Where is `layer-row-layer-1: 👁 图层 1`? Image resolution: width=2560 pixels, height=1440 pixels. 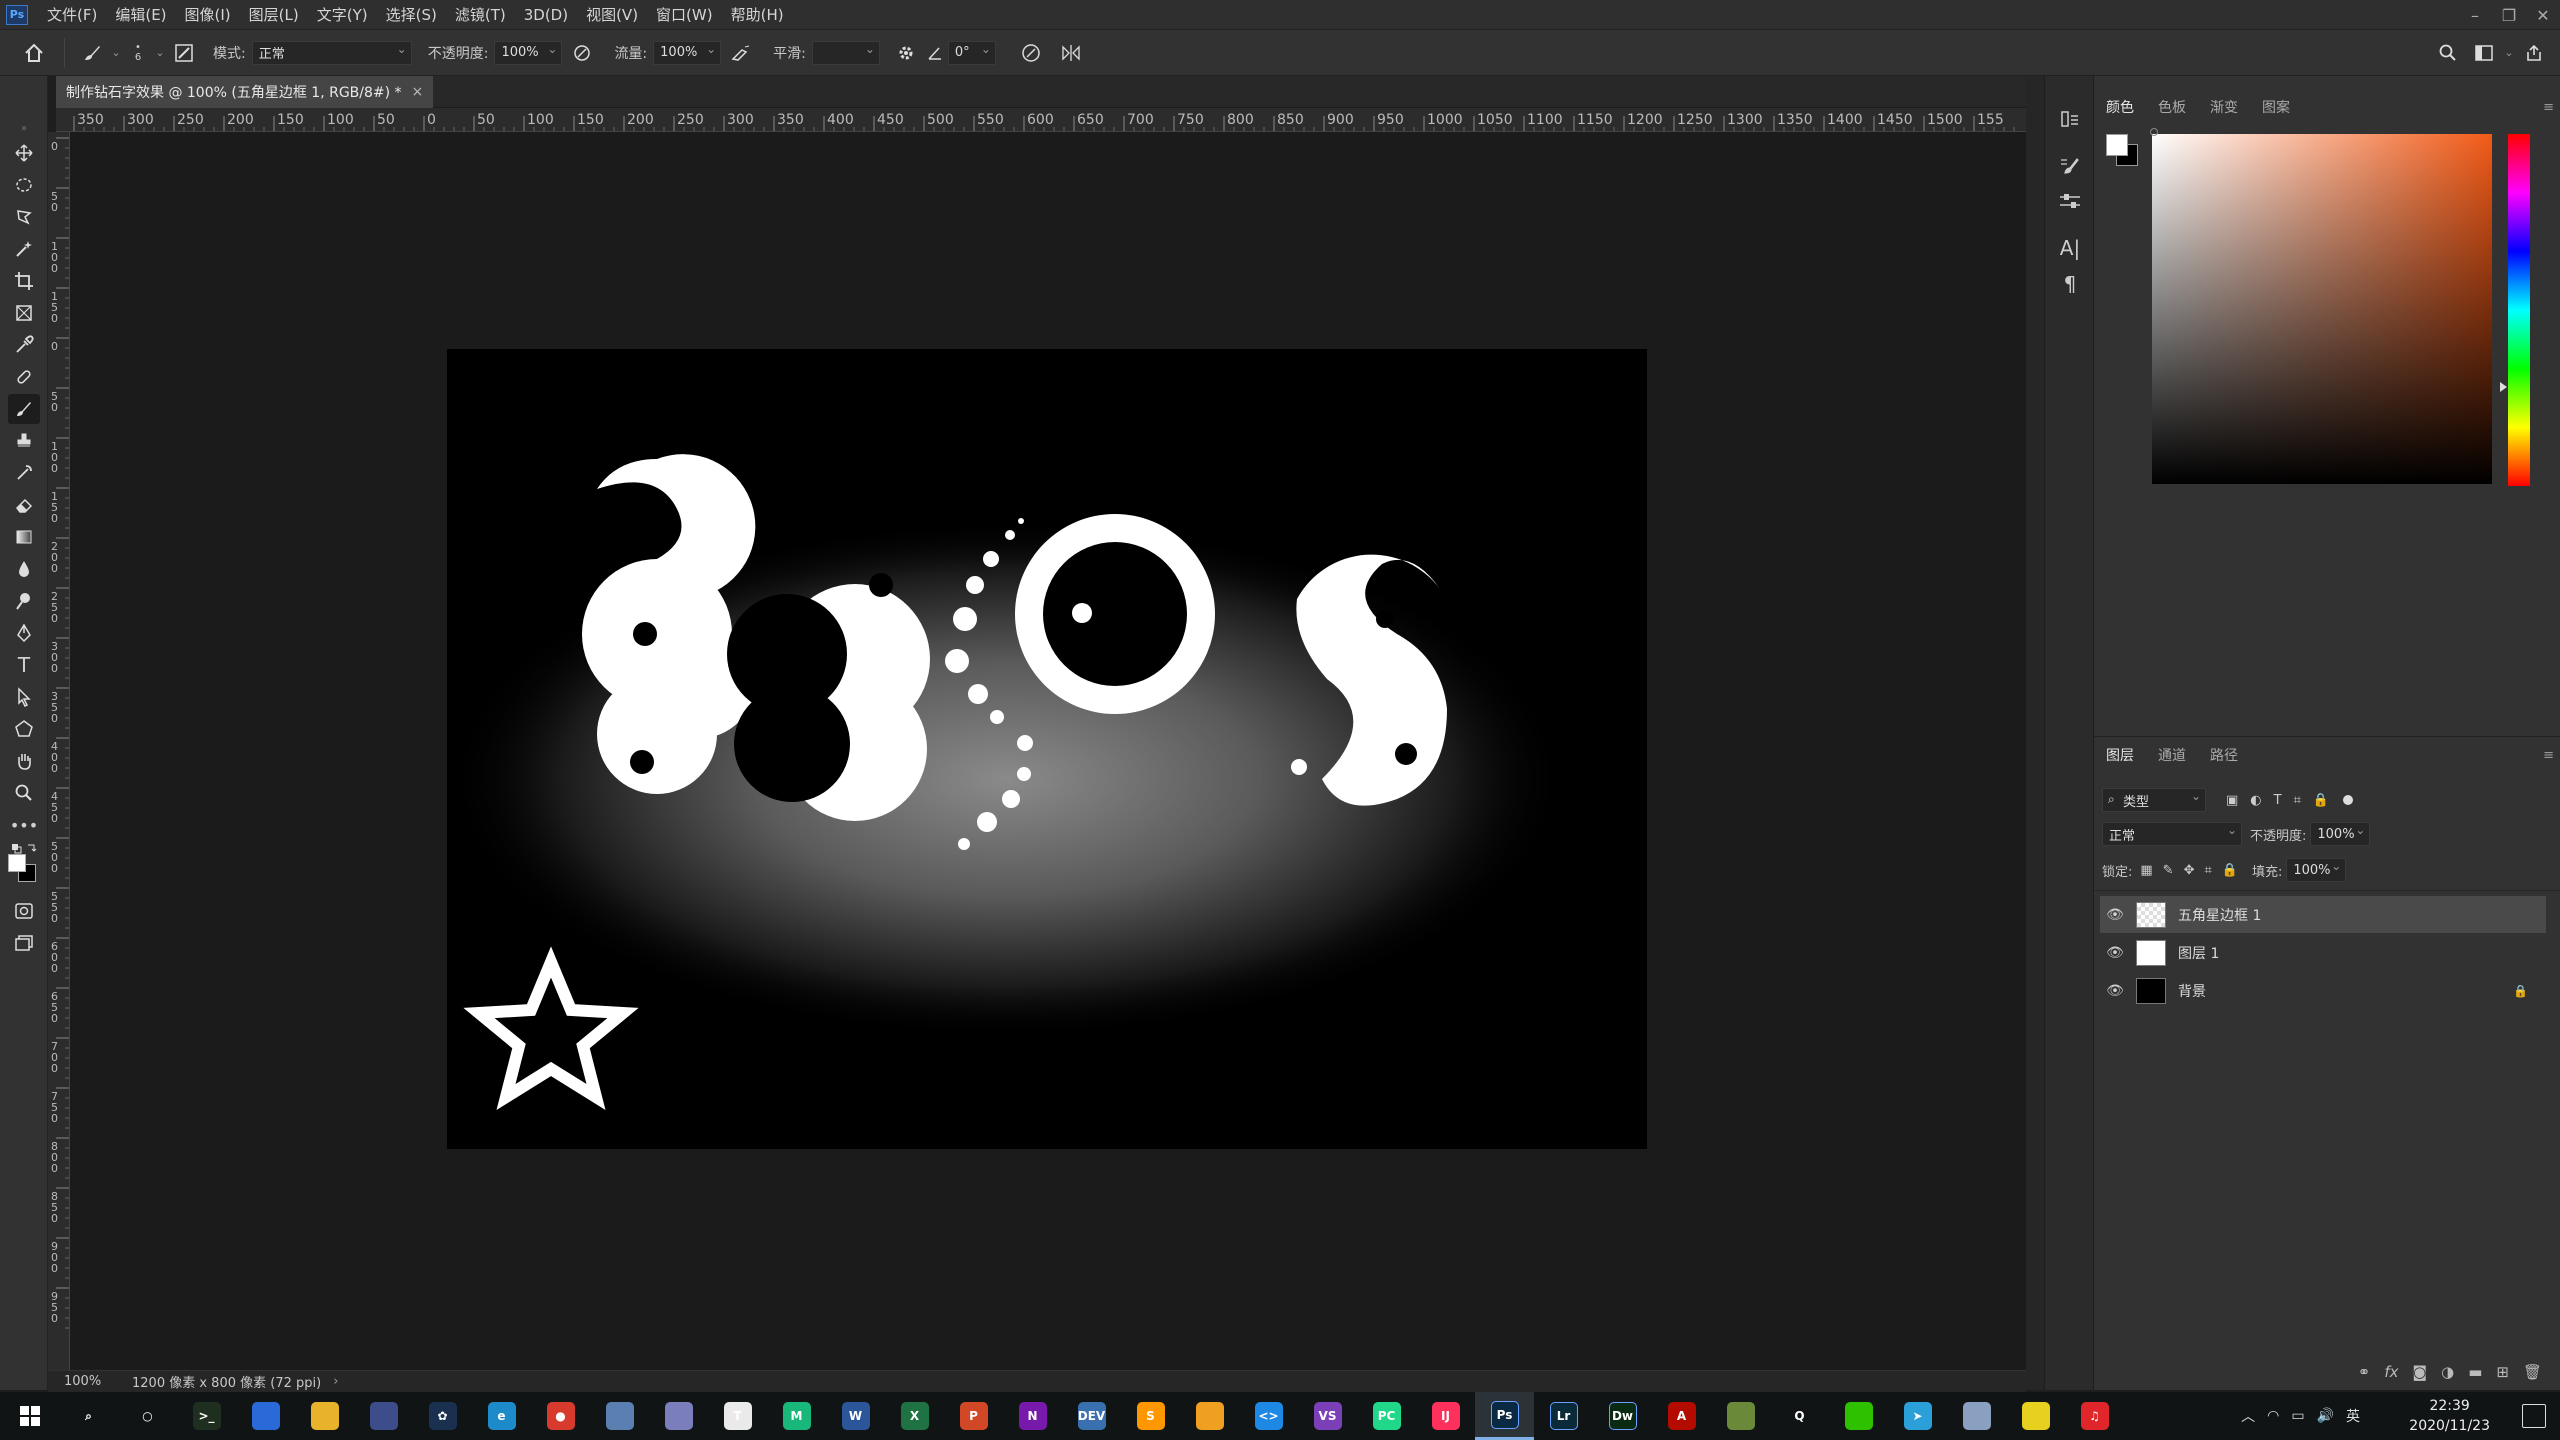
layer-row-layer-1: 👁 图层 1 is located at coordinates (2323, 952).